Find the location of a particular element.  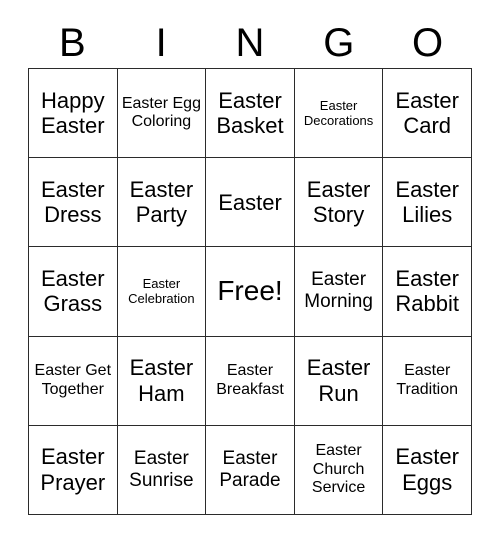

bingo-cell: Easter Ham is located at coordinates (162, 381).